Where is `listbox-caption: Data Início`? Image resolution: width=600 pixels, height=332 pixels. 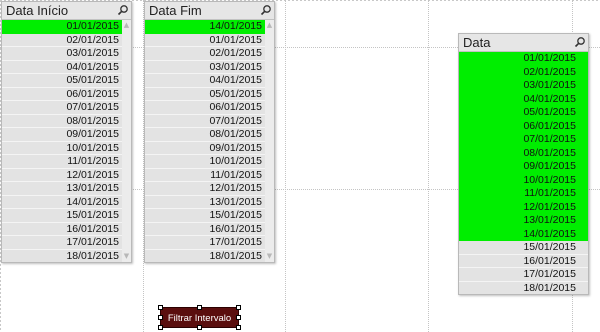 listbox-caption: Data Início is located at coordinates (66, 11).